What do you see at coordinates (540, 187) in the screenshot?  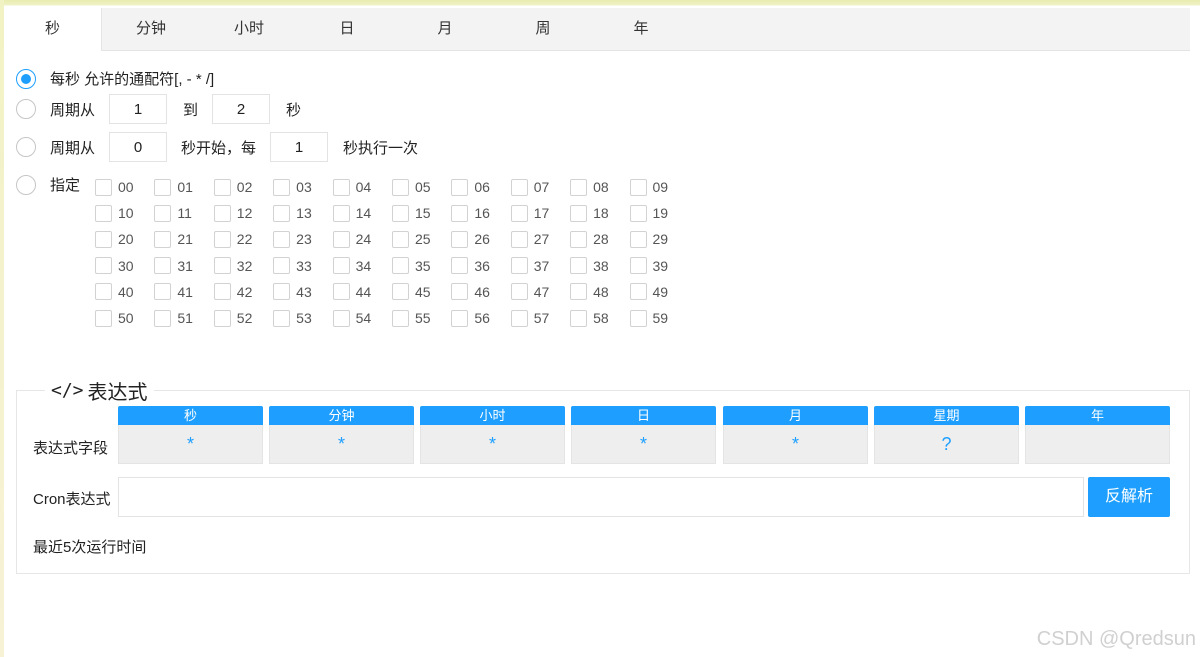 I see `second-option: 07` at bounding box center [540, 187].